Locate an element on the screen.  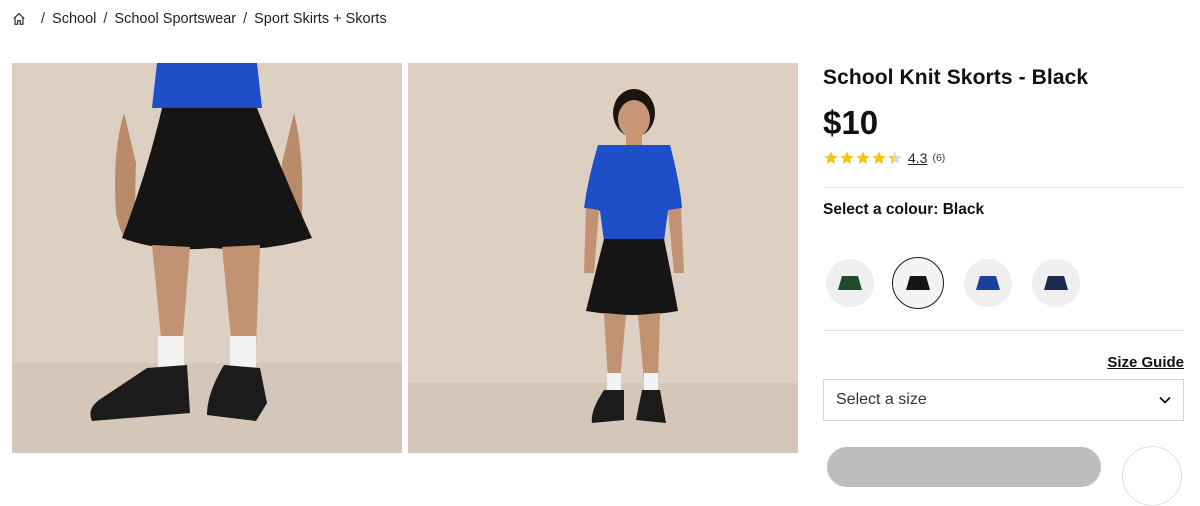
colour-swatch-black is located at coordinates (918, 283).